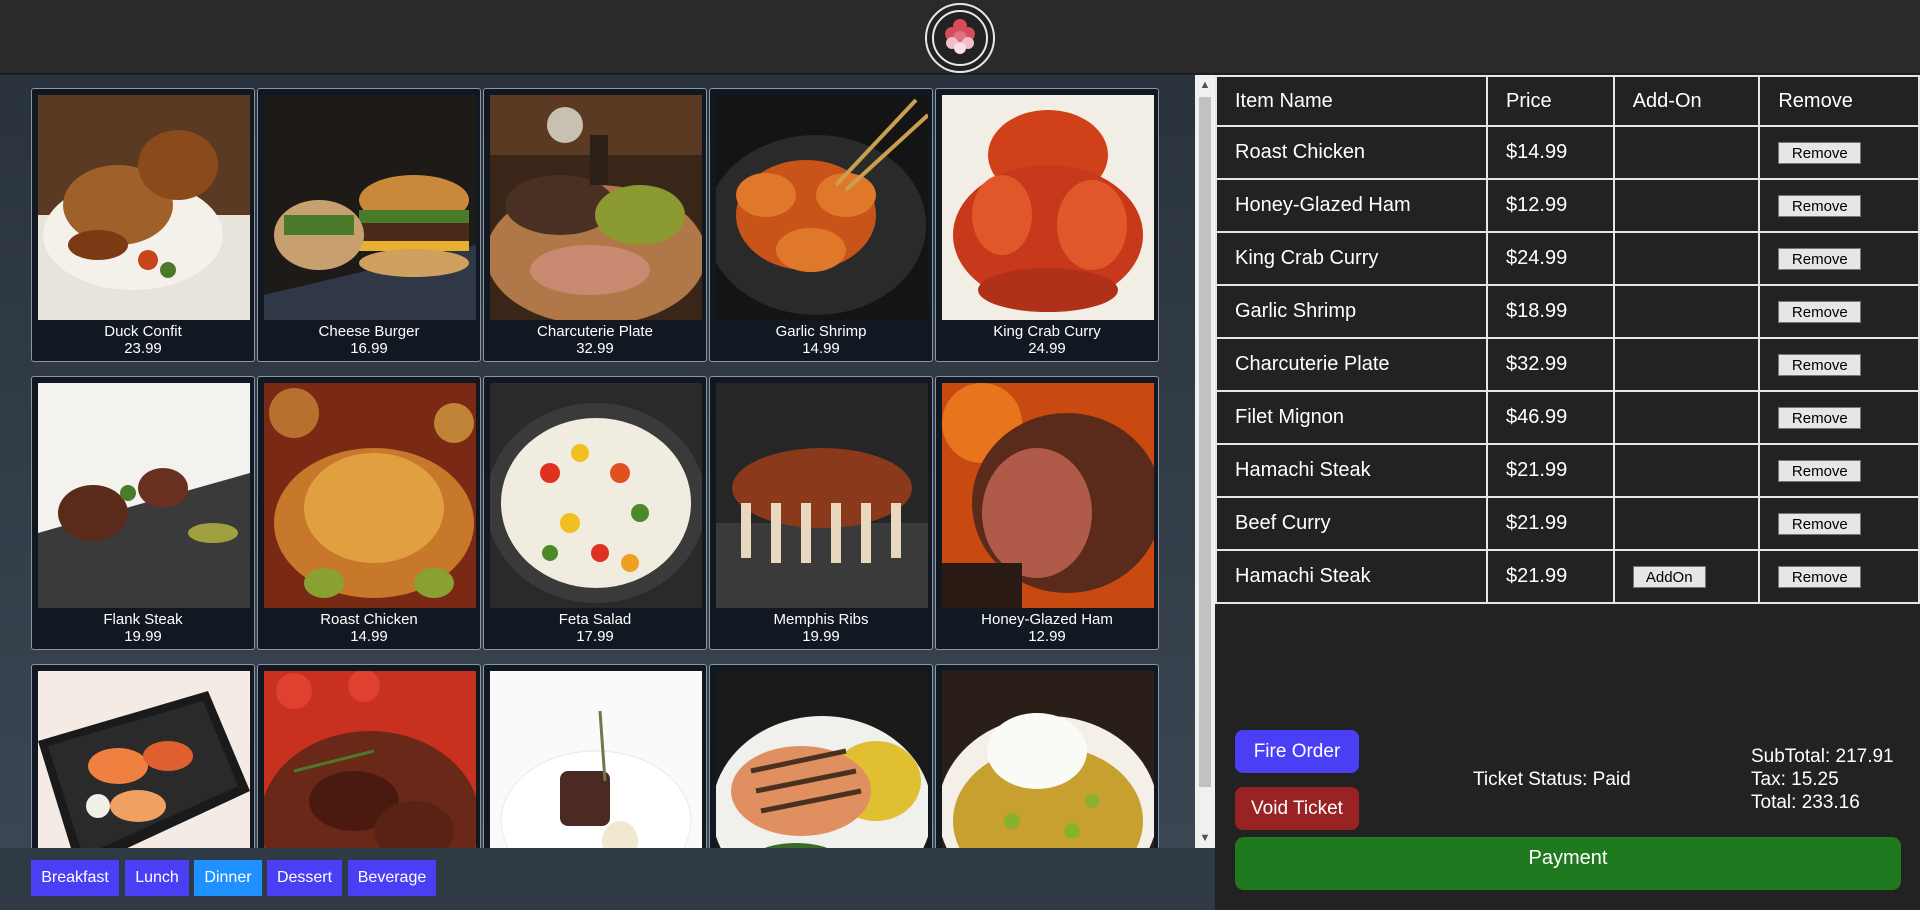 Image resolution: width=1920 pixels, height=910 pixels. What do you see at coordinates (157, 878) in the screenshot?
I see `category-lunch-button: Lunch` at bounding box center [157, 878].